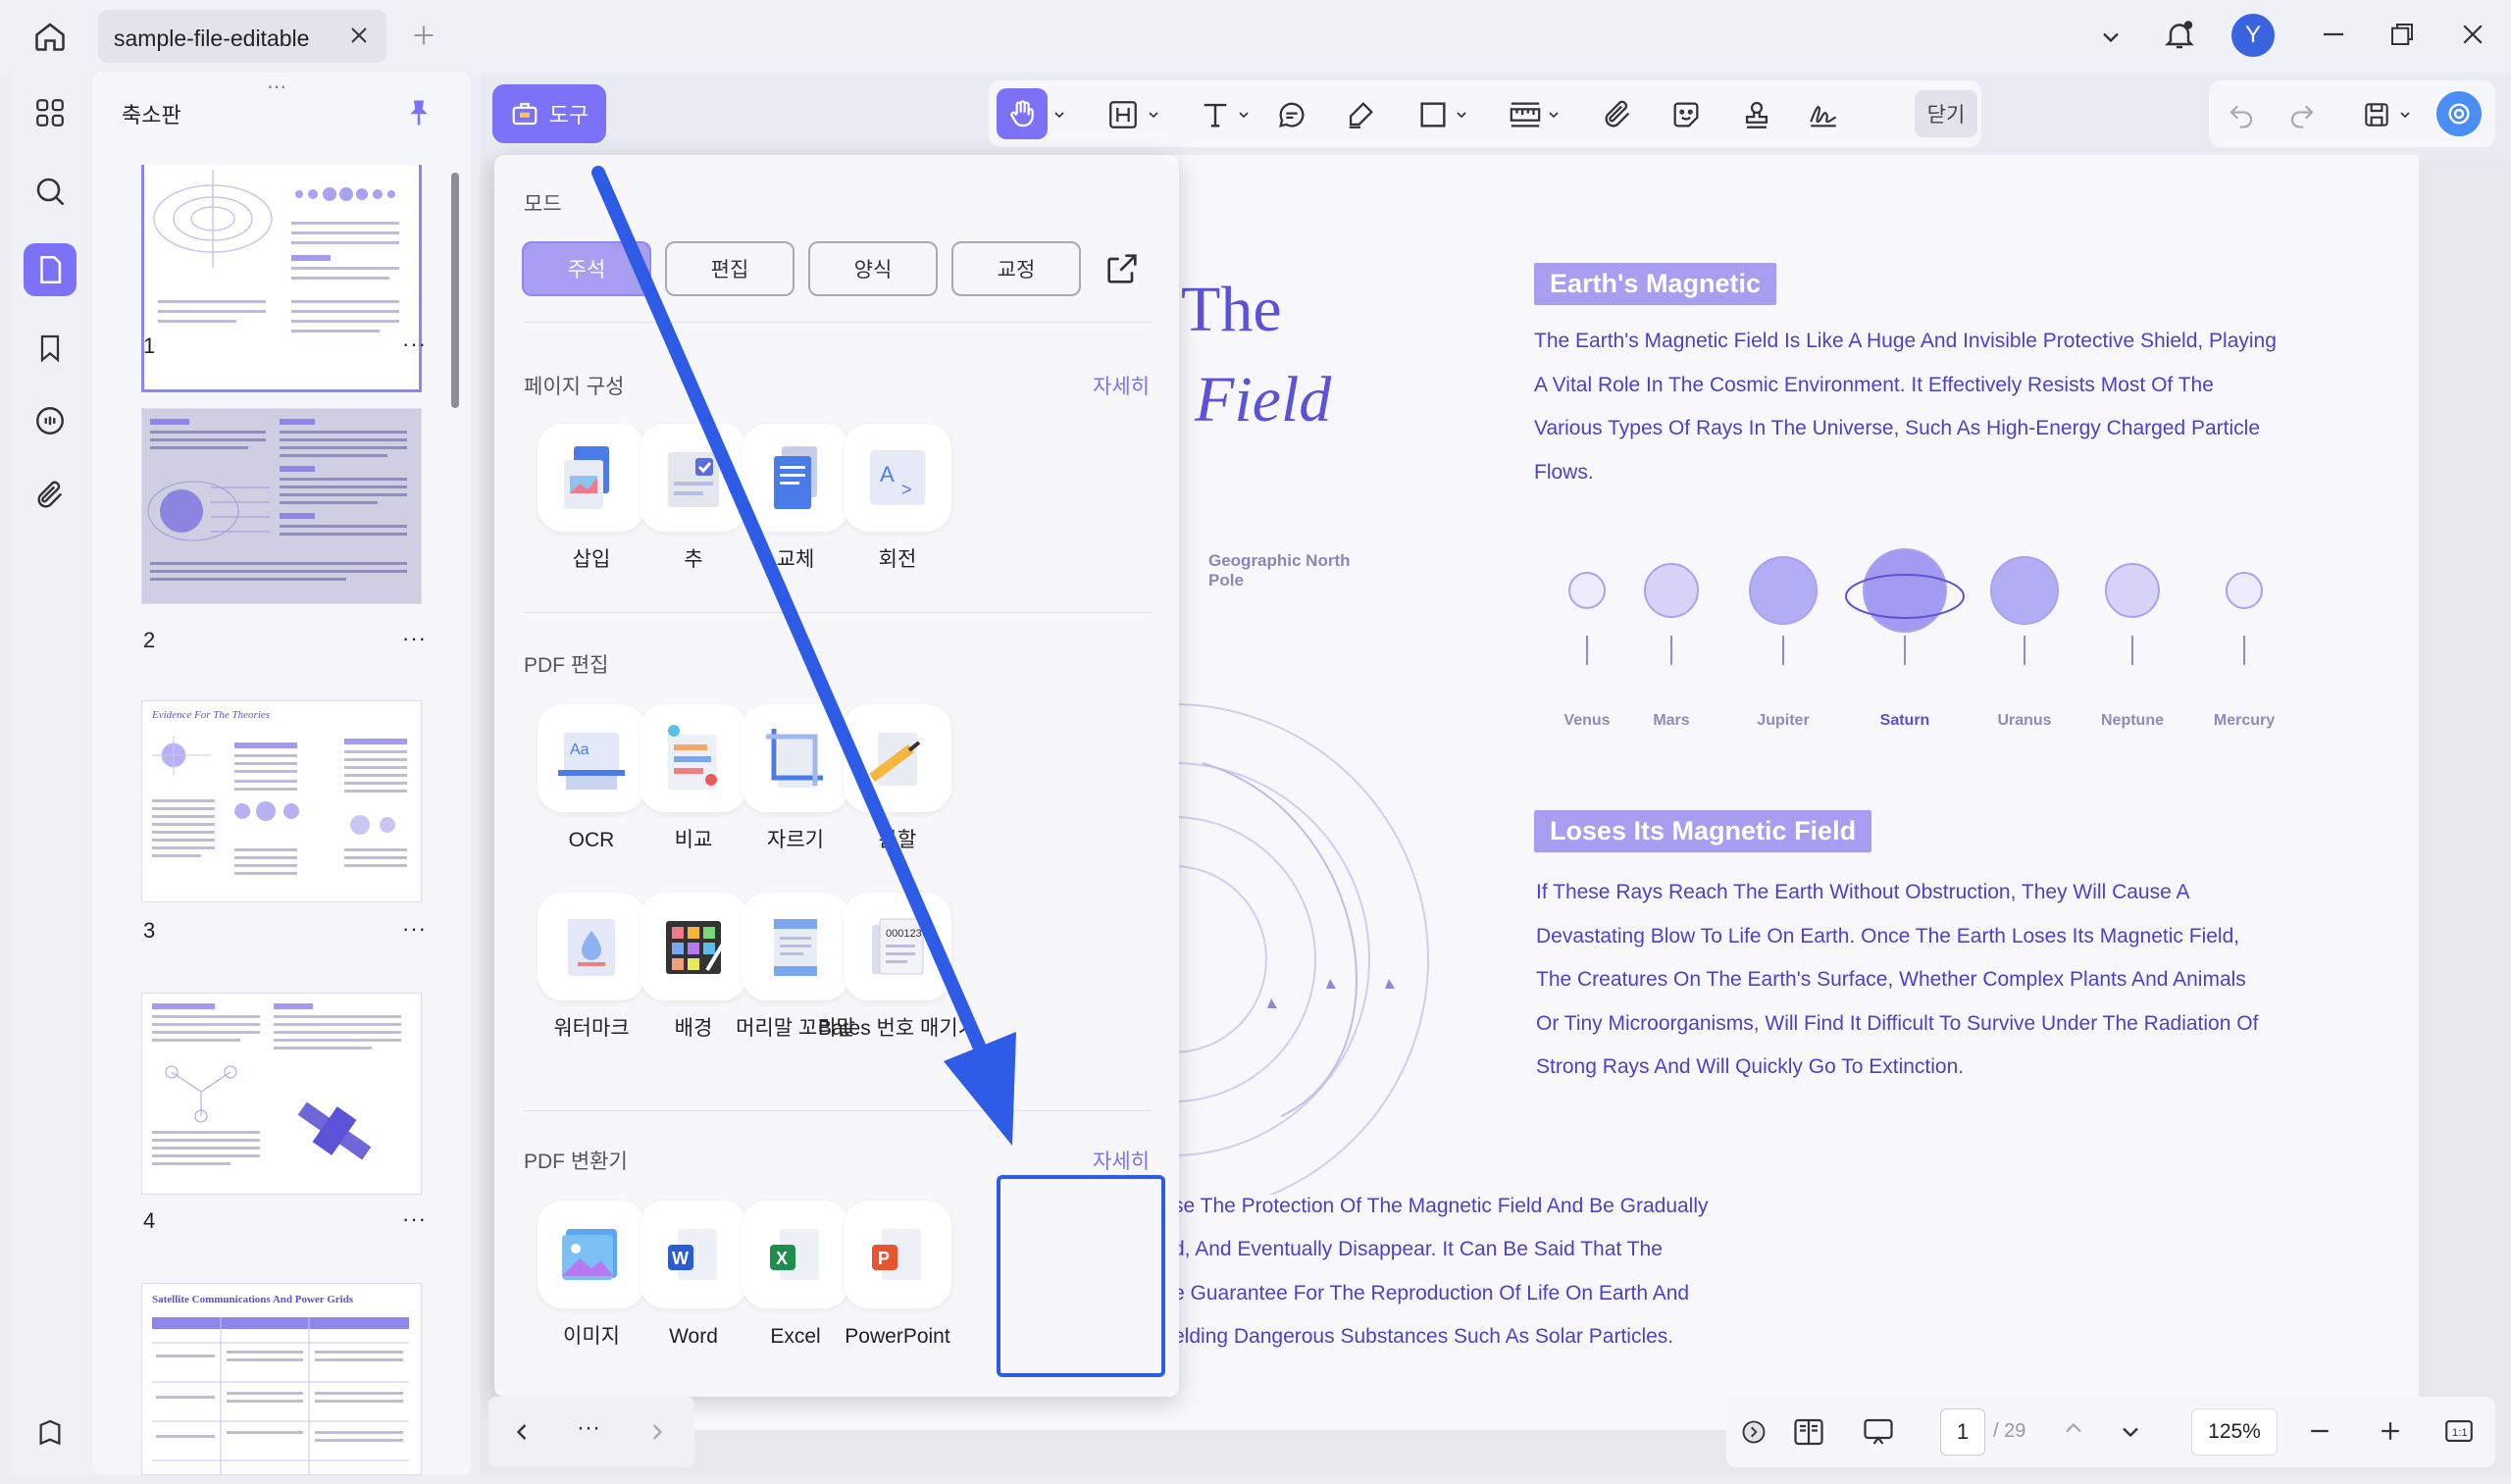 The height and width of the screenshot is (1484, 2511). I want to click on nav-more-icon: ···, so click(588, 1428).